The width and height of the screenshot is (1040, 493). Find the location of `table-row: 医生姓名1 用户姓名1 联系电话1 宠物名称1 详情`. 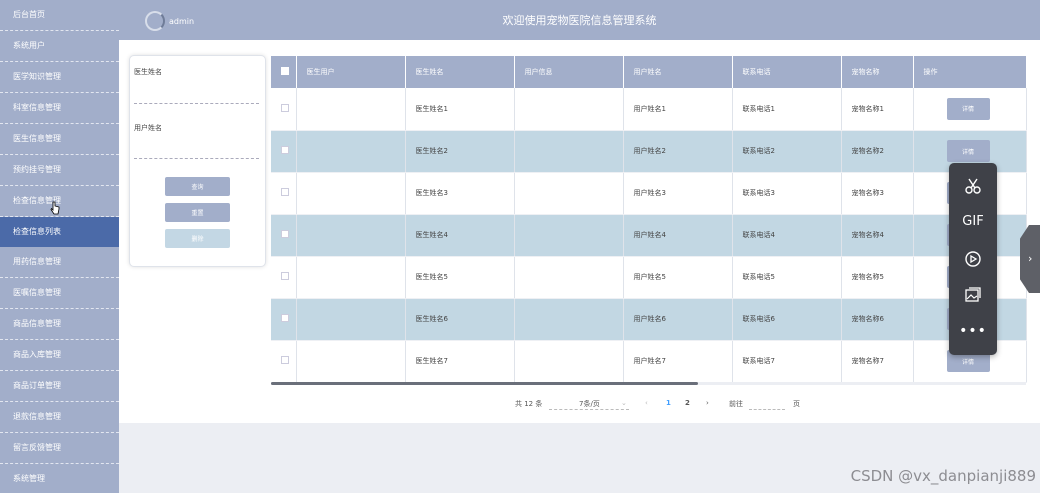

table-row: 医生姓名1 用户姓名1 联系电话1 宠物名称1 详情 is located at coordinates (649, 109).